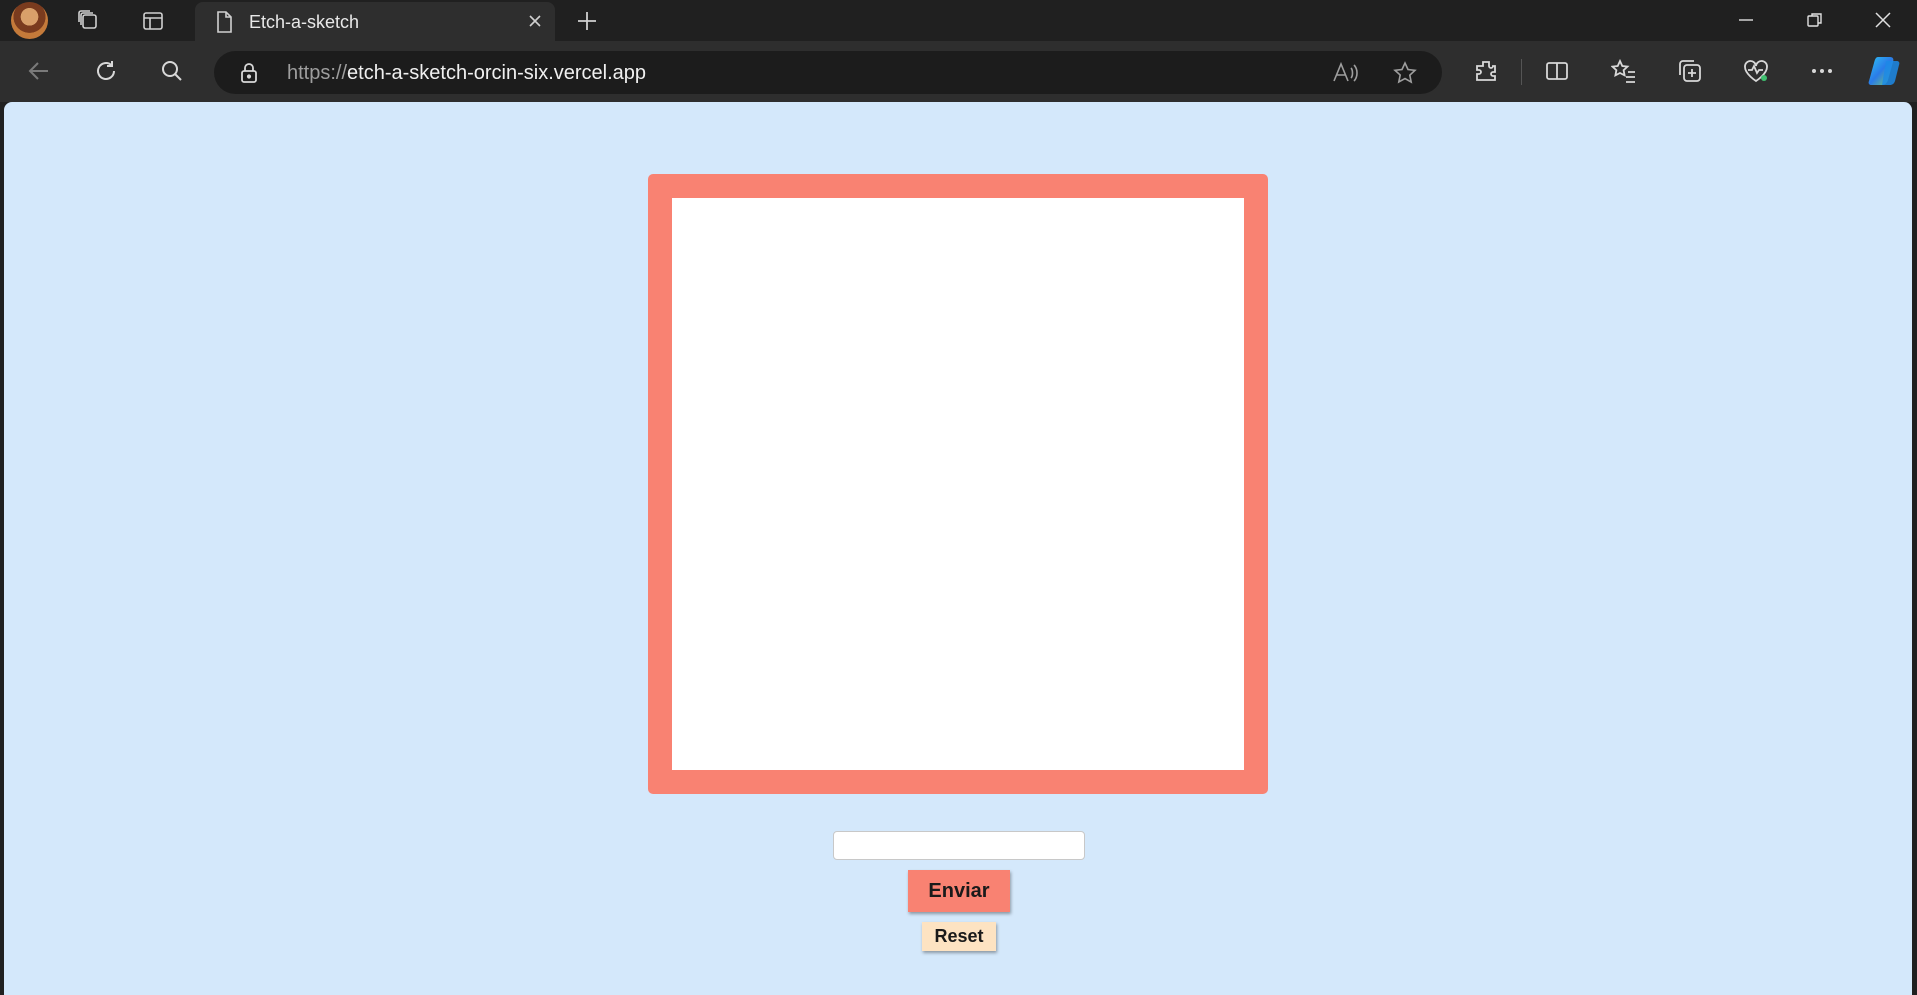 The height and width of the screenshot is (995, 1917). What do you see at coordinates (1756, 71) in the screenshot?
I see `browser-essentials-icon` at bounding box center [1756, 71].